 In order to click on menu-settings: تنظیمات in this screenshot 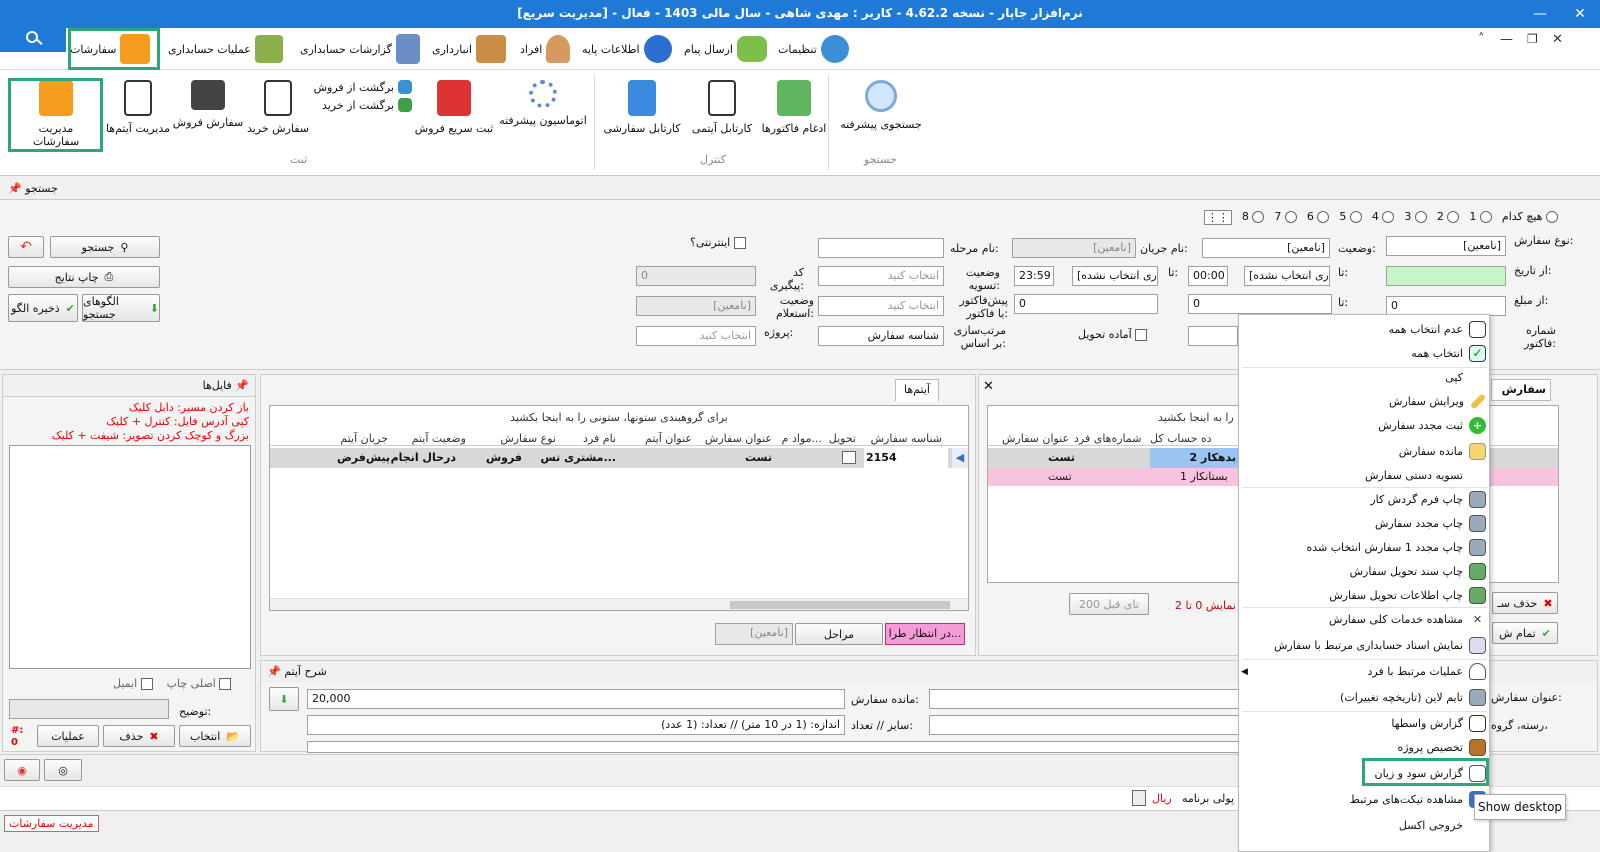, I will do `click(813, 49)`.